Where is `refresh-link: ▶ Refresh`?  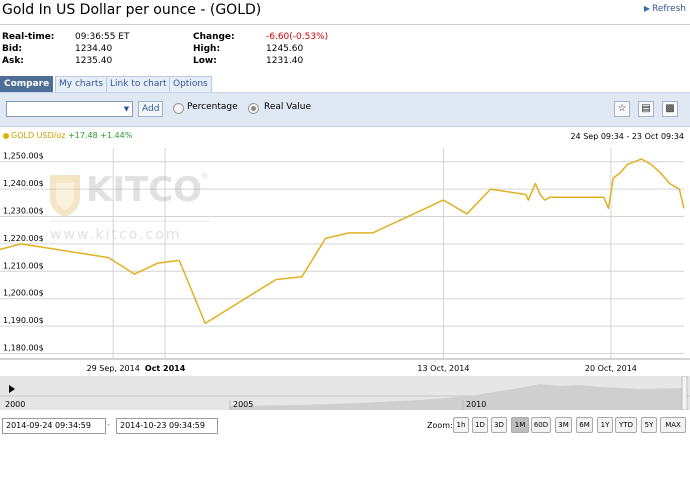 refresh-link: ▶ Refresh is located at coordinates (665, 9).